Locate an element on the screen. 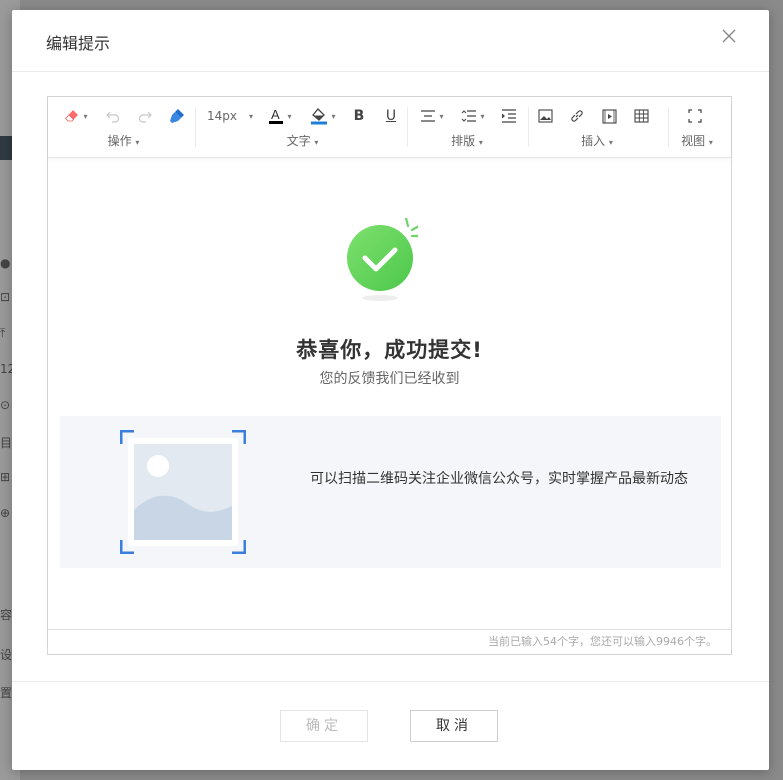 The height and width of the screenshot is (780, 783). indent-button is located at coordinates (509, 116).